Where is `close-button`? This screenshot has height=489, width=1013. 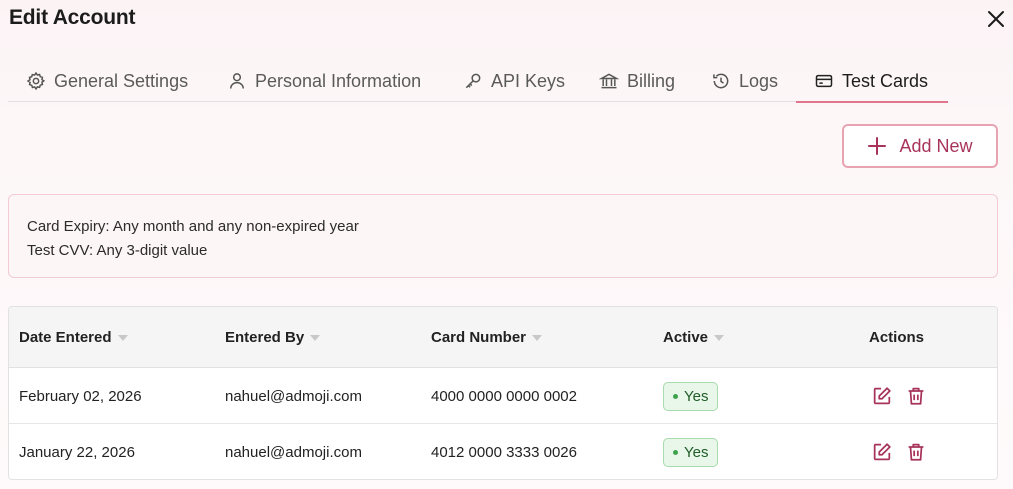 close-button is located at coordinates (996, 19).